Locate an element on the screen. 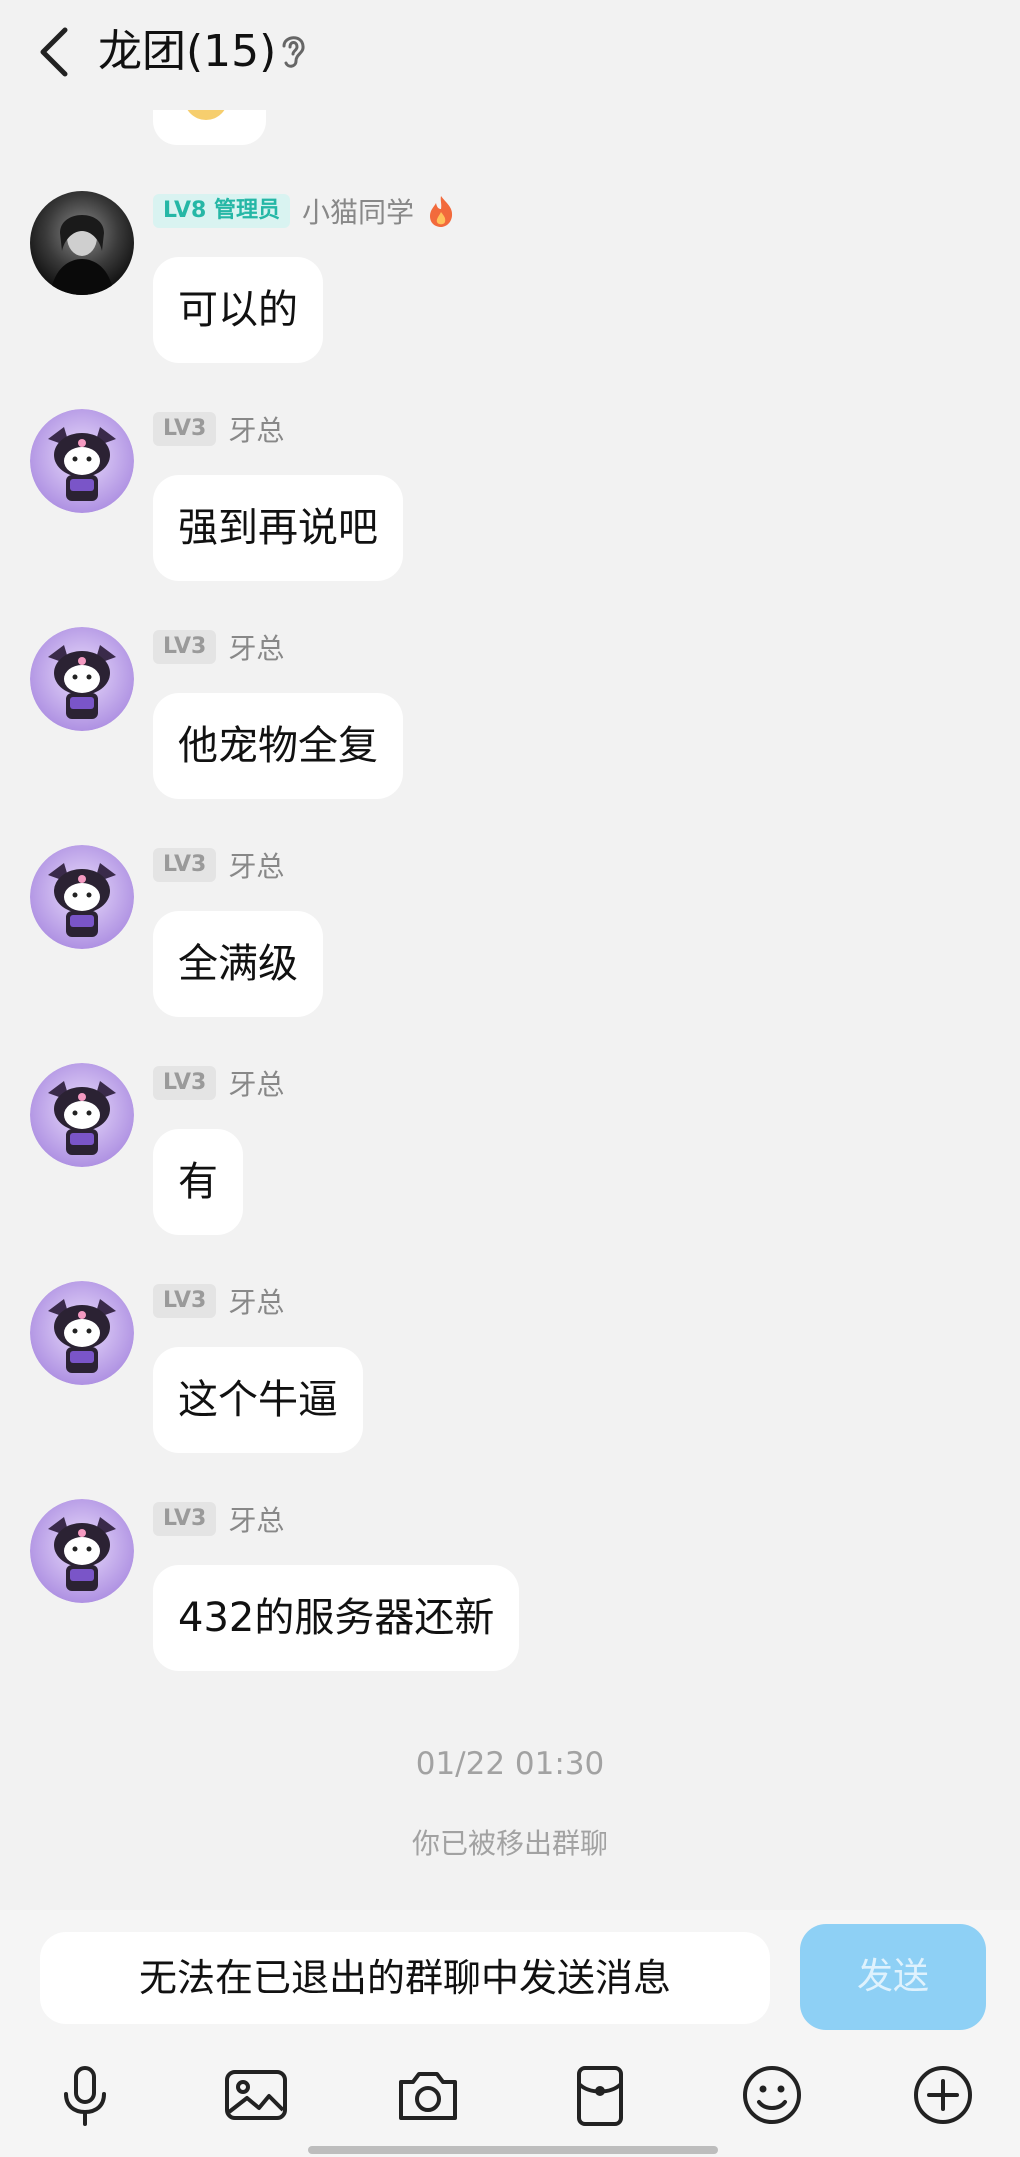 This screenshot has height=2157, width=1020. flame-icon is located at coordinates (441, 211).